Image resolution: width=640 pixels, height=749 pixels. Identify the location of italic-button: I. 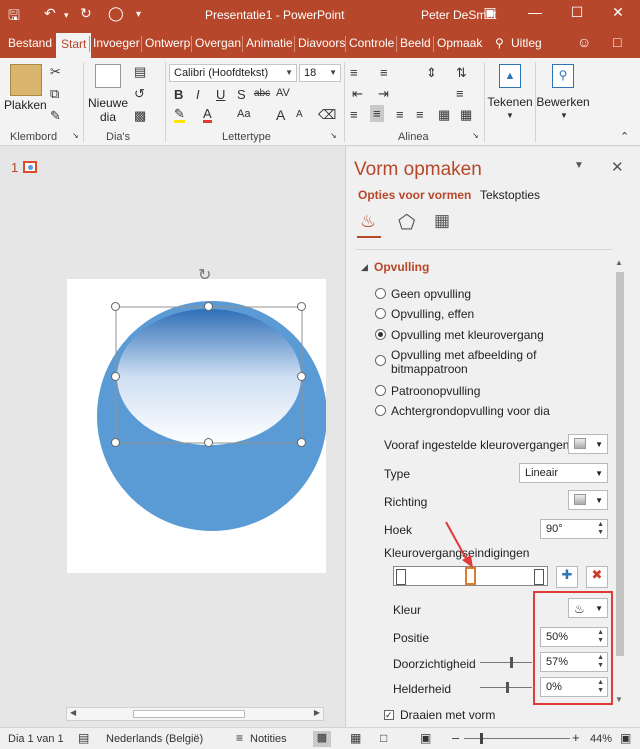
(198, 94).